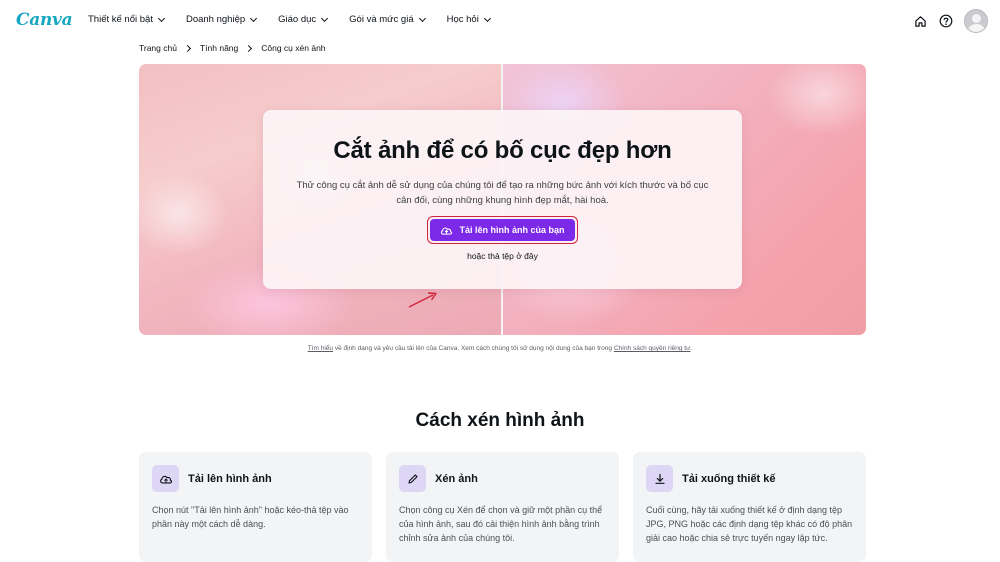 This screenshot has height=562, width=1000. I want to click on privacy-policy-link: Chính sách quyền riêng tư, so click(652, 348).